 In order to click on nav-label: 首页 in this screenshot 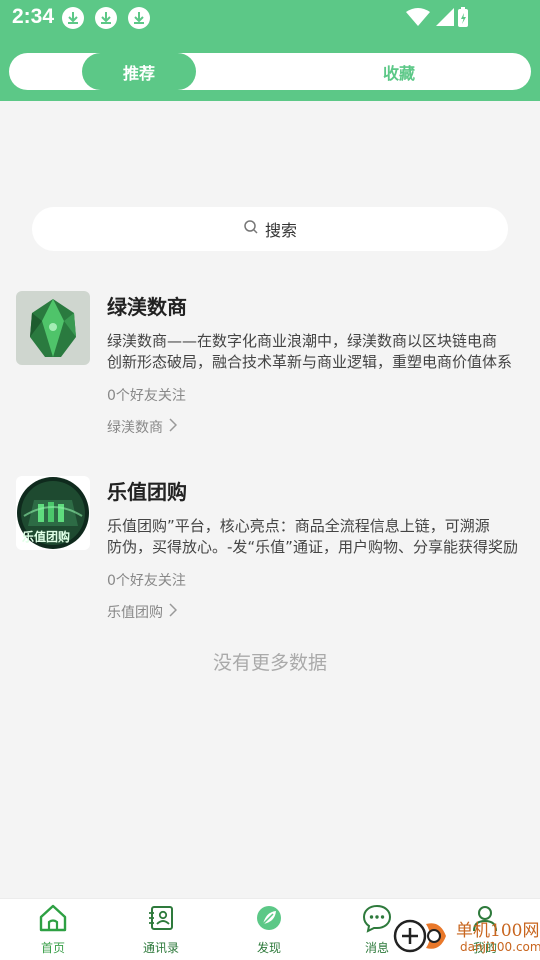, I will do `click(52, 948)`.